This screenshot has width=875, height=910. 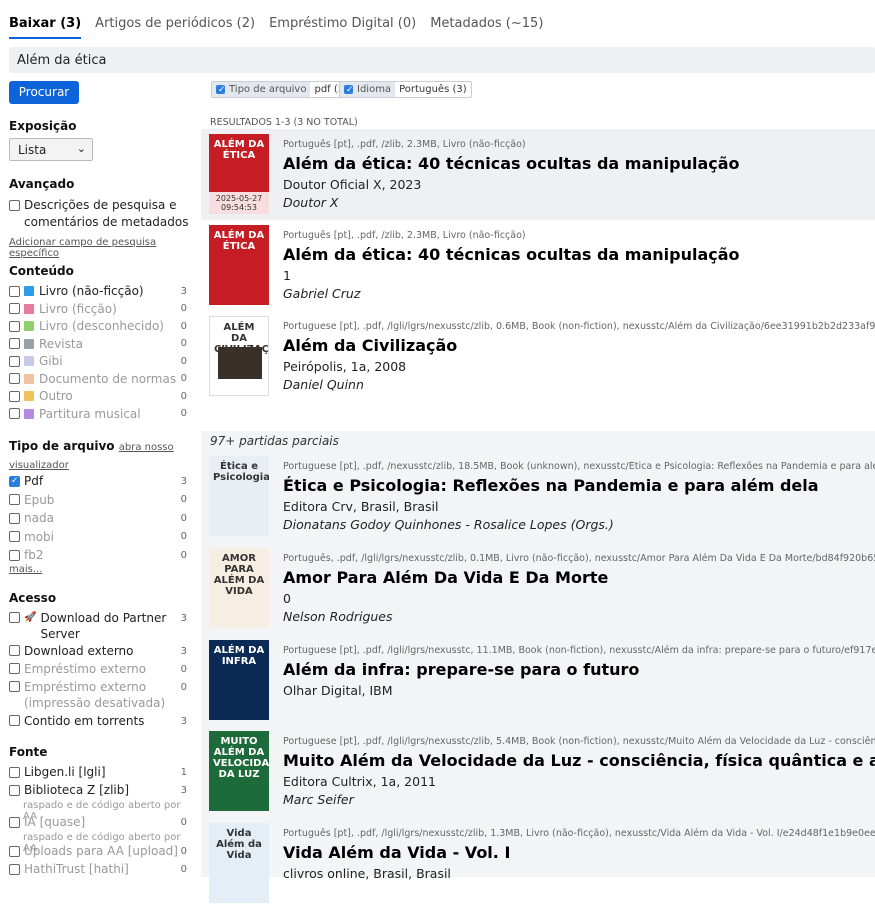 I want to click on result-title: Vida Além da Vida - Vol. I, so click(x=579, y=852).